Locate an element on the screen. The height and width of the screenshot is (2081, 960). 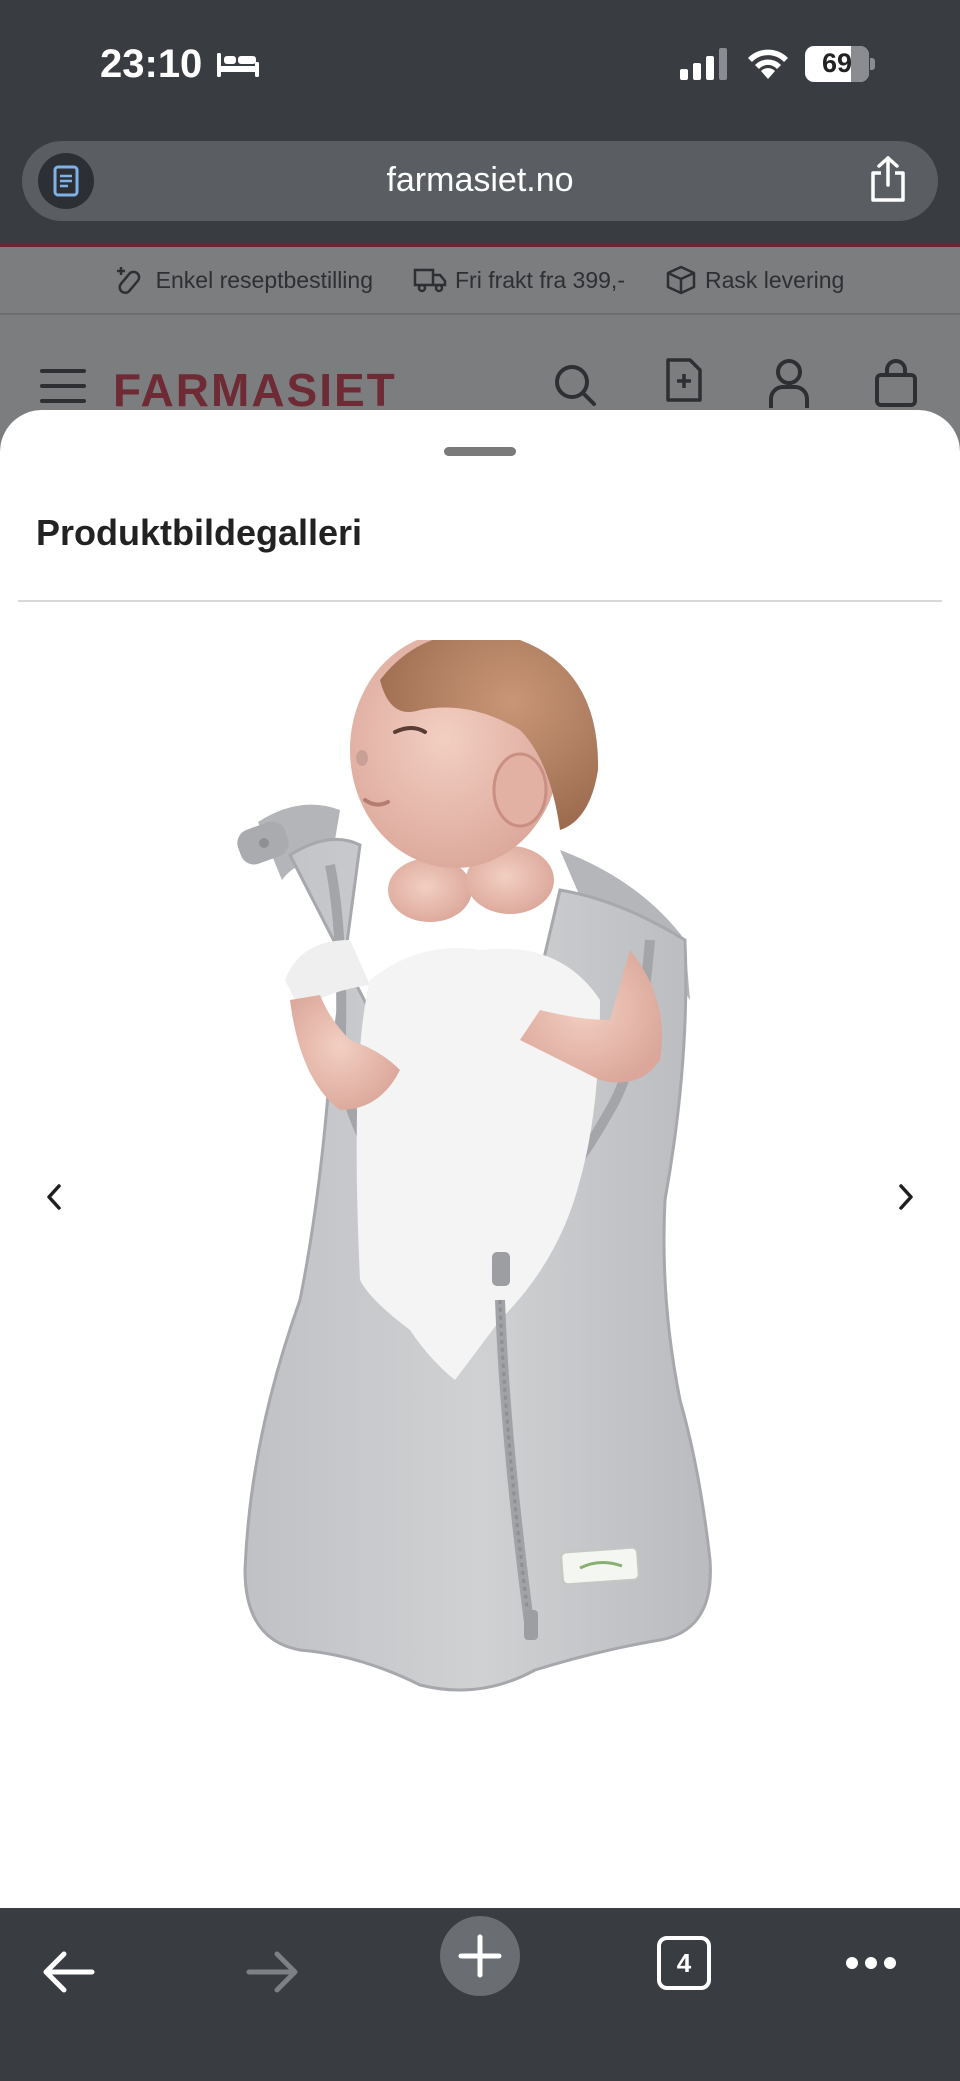
more-button is located at coordinates (871, 1963).